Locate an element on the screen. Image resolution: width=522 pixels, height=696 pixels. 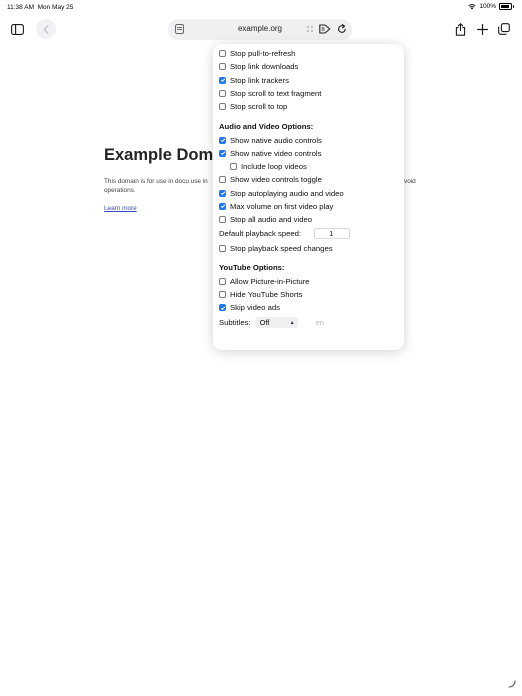
option-stop-autoplaying: Stop autoplaying audio and video is located at coordinates (309, 193).